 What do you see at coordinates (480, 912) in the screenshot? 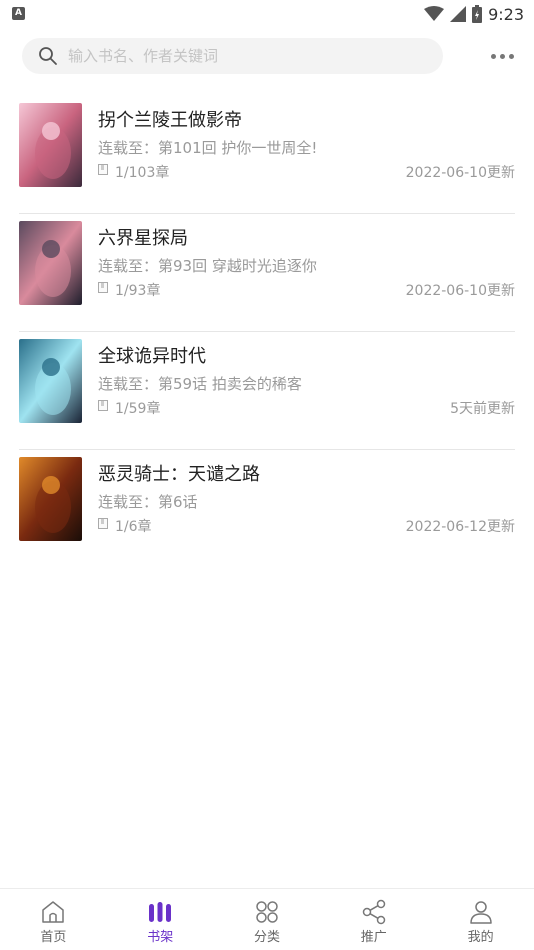
I see `profile-icon` at bounding box center [480, 912].